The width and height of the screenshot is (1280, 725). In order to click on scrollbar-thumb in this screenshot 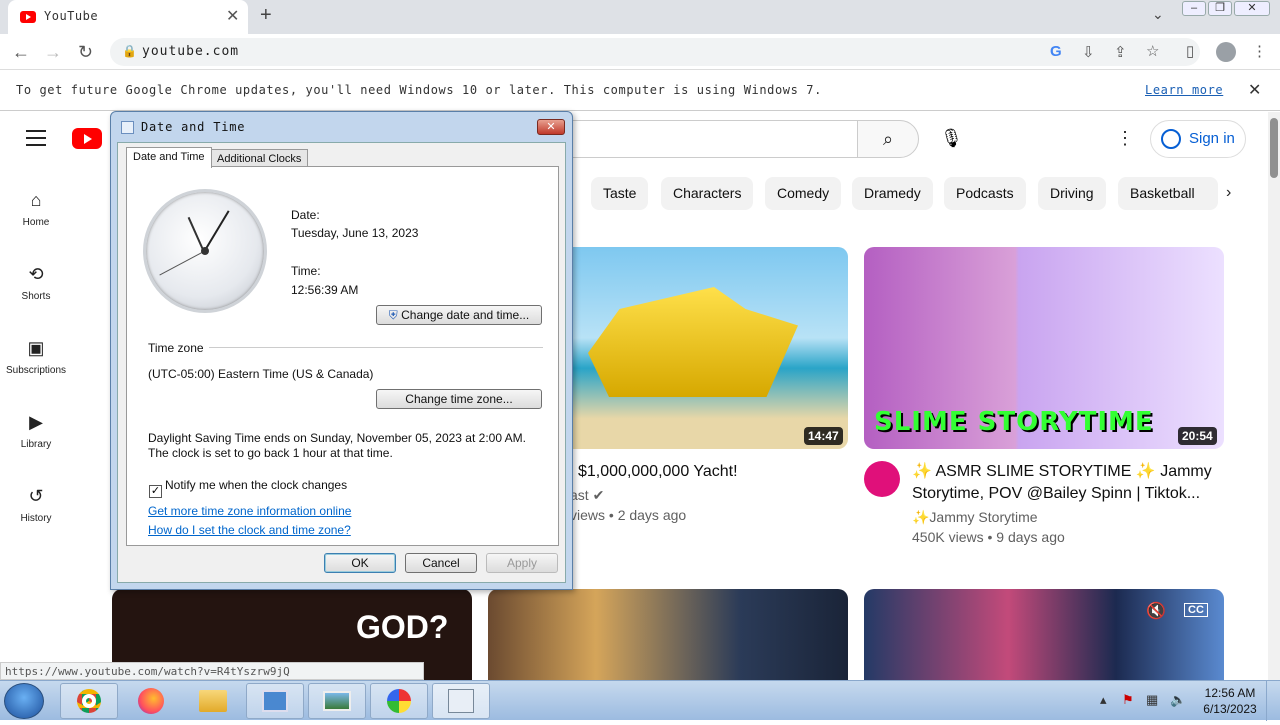, I will do `click(1274, 148)`.